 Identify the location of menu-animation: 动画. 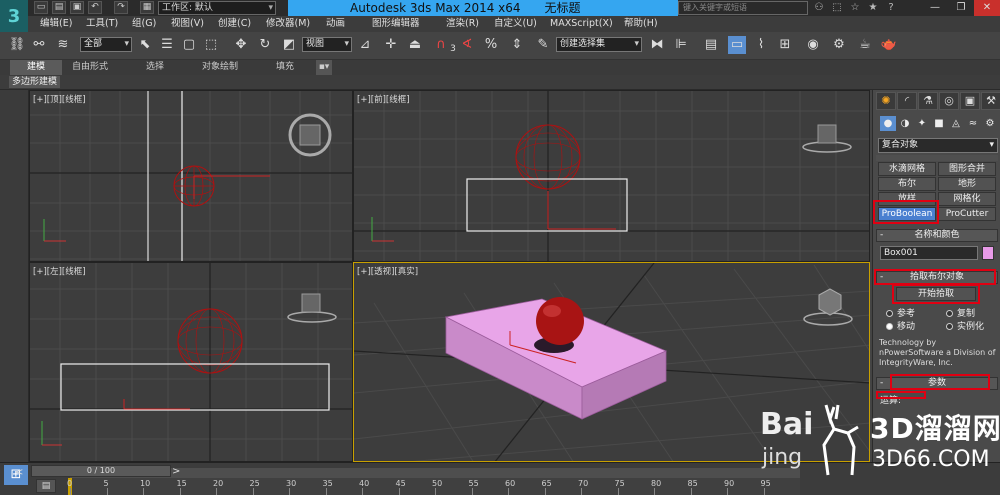
(335, 24).